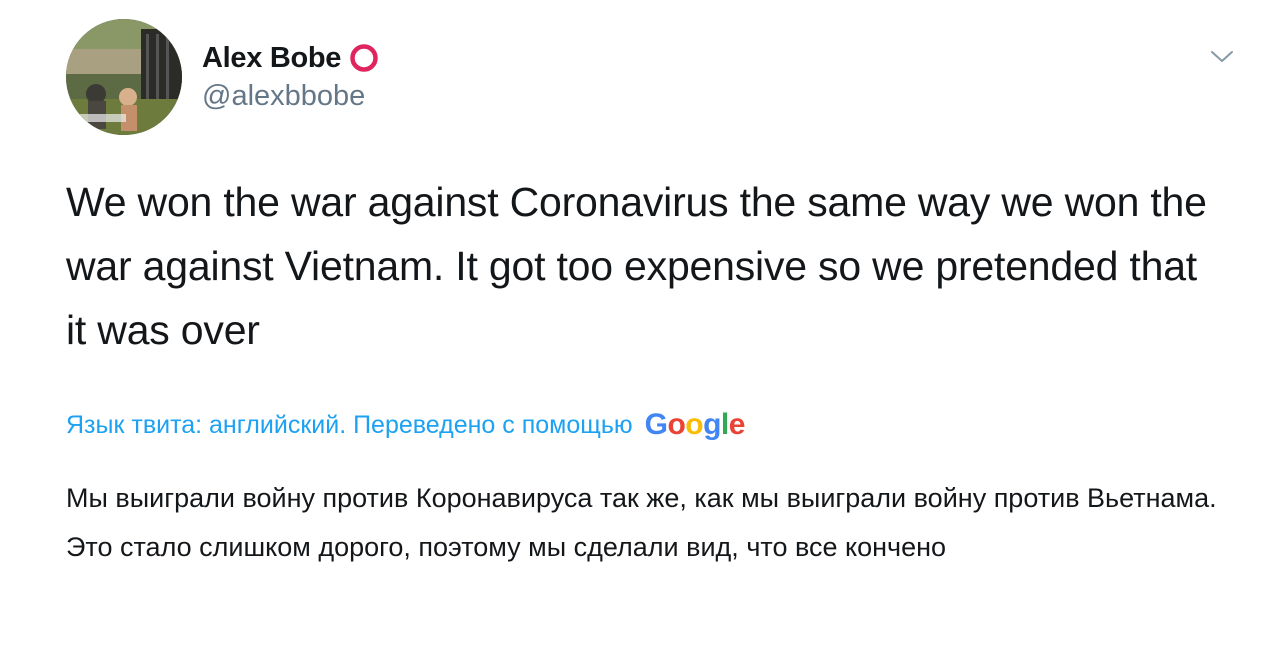 This screenshot has height=648, width=1280. Describe the element at coordinates (656, 424) in the screenshot. I see `google-logo-letter: G` at that location.